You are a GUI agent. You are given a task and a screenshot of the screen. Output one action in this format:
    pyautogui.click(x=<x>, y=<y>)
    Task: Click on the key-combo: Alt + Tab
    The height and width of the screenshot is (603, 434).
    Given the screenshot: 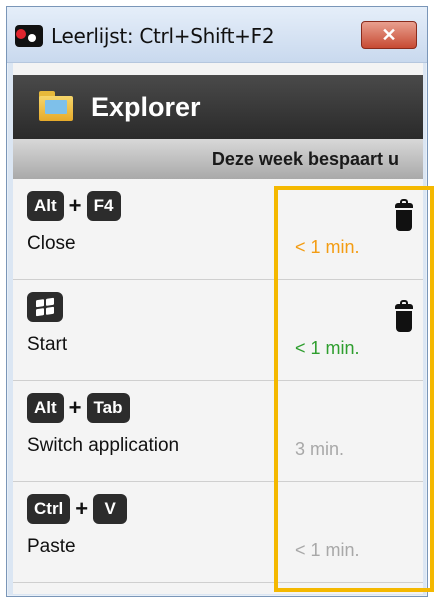 What is the action you would take?
    pyautogui.click(x=78, y=408)
    